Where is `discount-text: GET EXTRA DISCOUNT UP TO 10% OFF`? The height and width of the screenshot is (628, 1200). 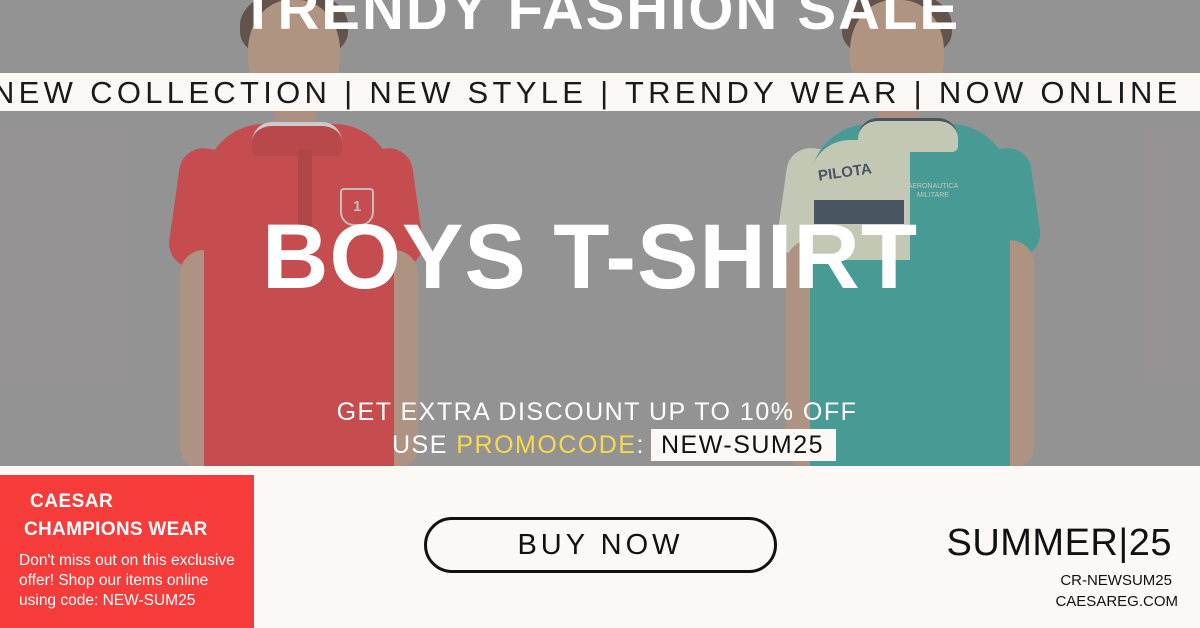
discount-text: GET EXTRA DISCOUNT UP TO 10% OFF is located at coordinates (597, 412).